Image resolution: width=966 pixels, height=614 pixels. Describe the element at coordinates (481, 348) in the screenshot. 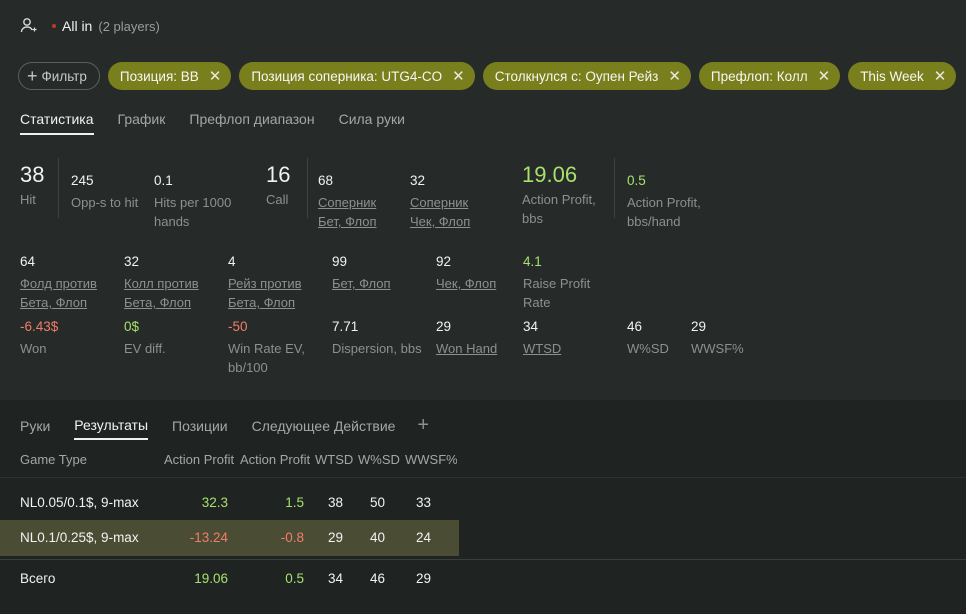

I see `stat-label-link: Won Hand` at that location.